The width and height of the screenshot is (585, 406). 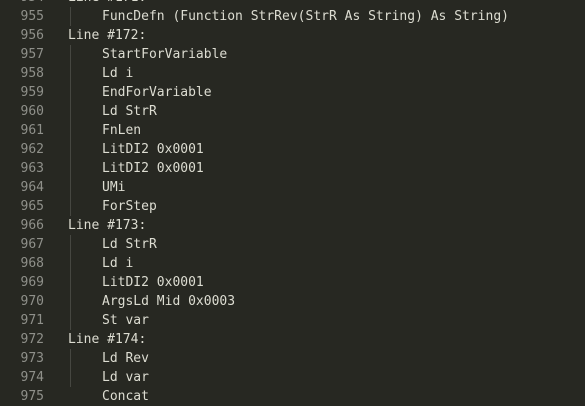 What do you see at coordinates (107, 3) in the screenshot?
I see `code-line-label: Line #171:` at bounding box center [107, 3].